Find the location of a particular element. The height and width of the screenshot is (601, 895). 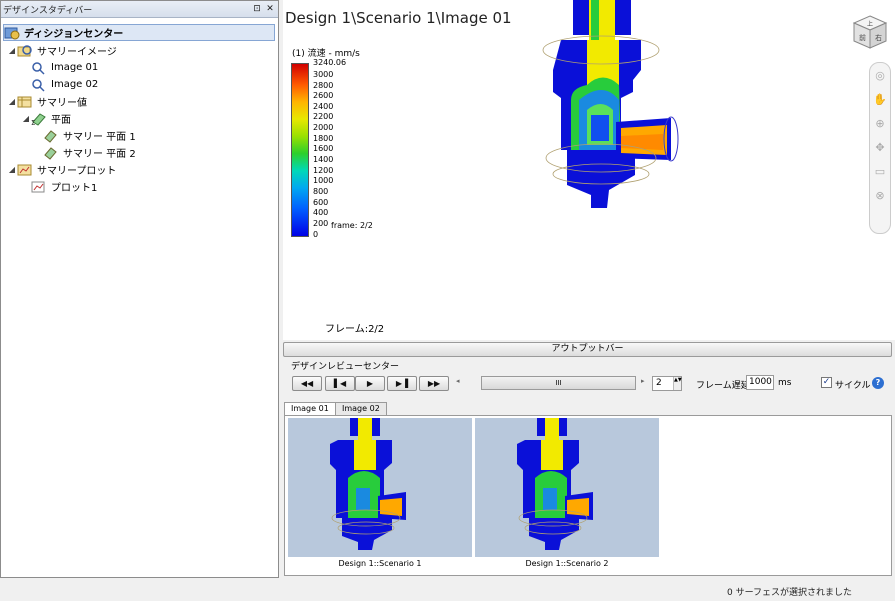

status-bar-text: 0 サーフェスが選択されました is located at coordinates (790, 593).